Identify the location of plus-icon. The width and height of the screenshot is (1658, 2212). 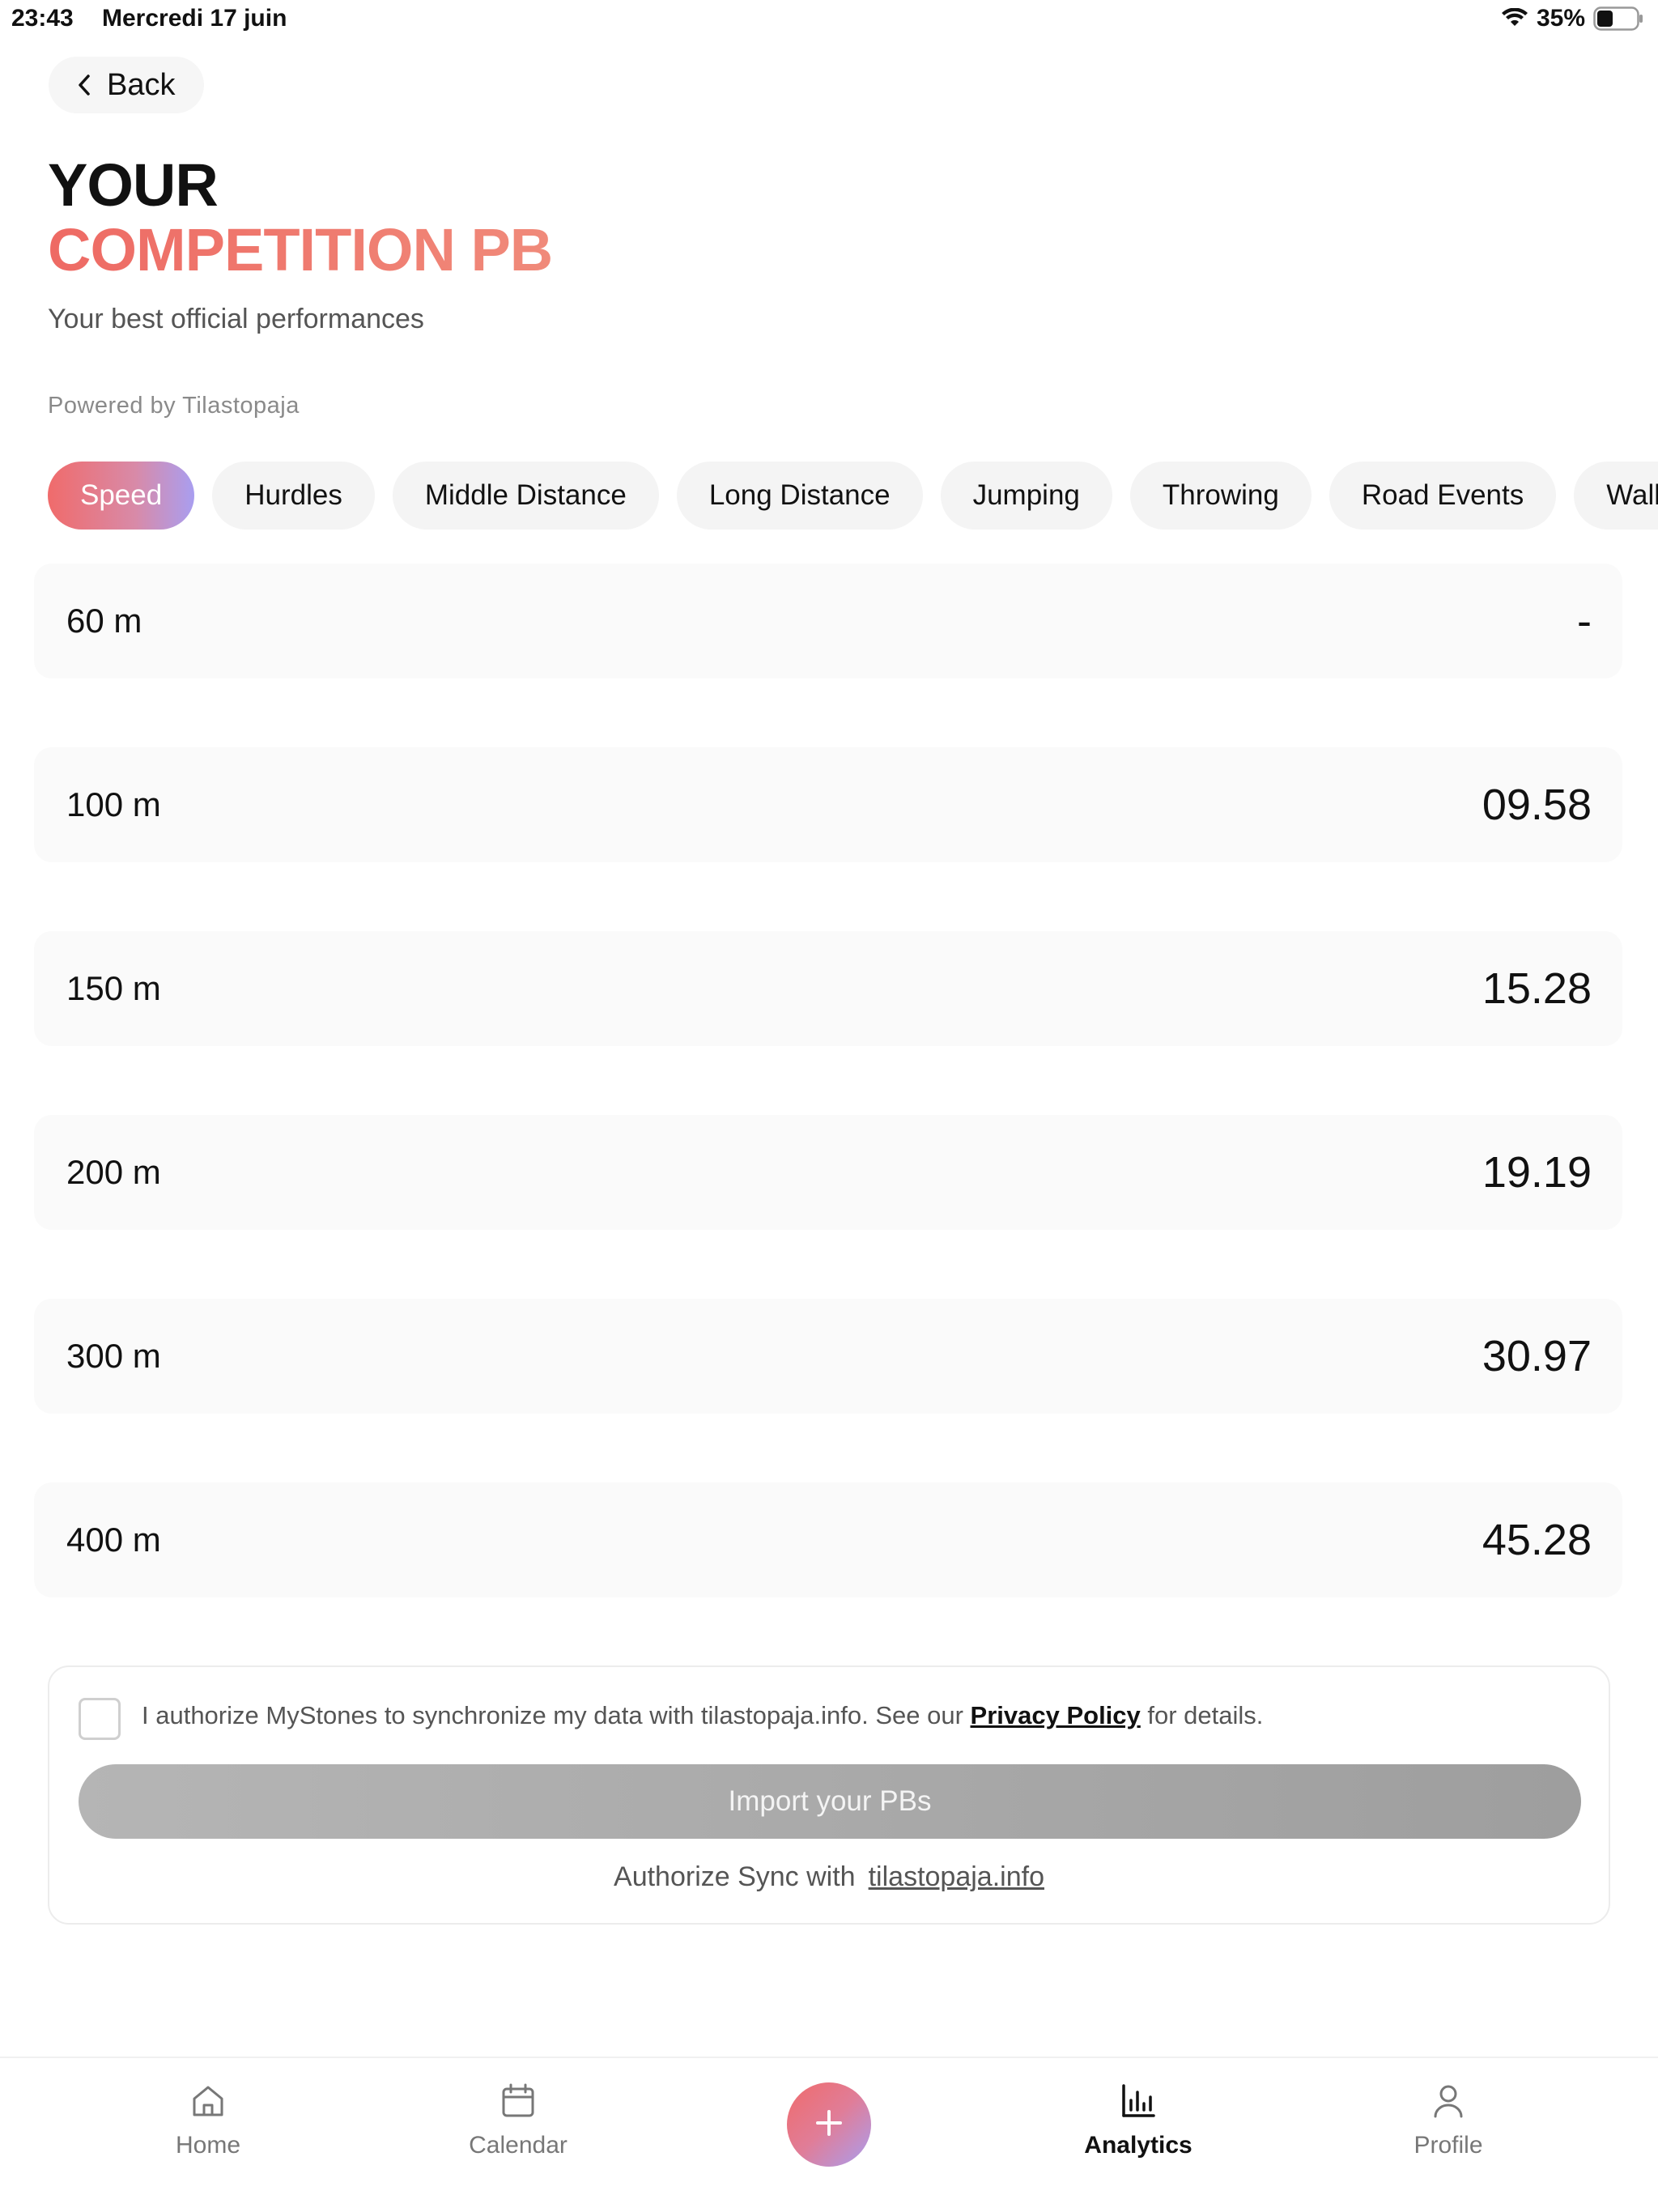
(829, 2125).